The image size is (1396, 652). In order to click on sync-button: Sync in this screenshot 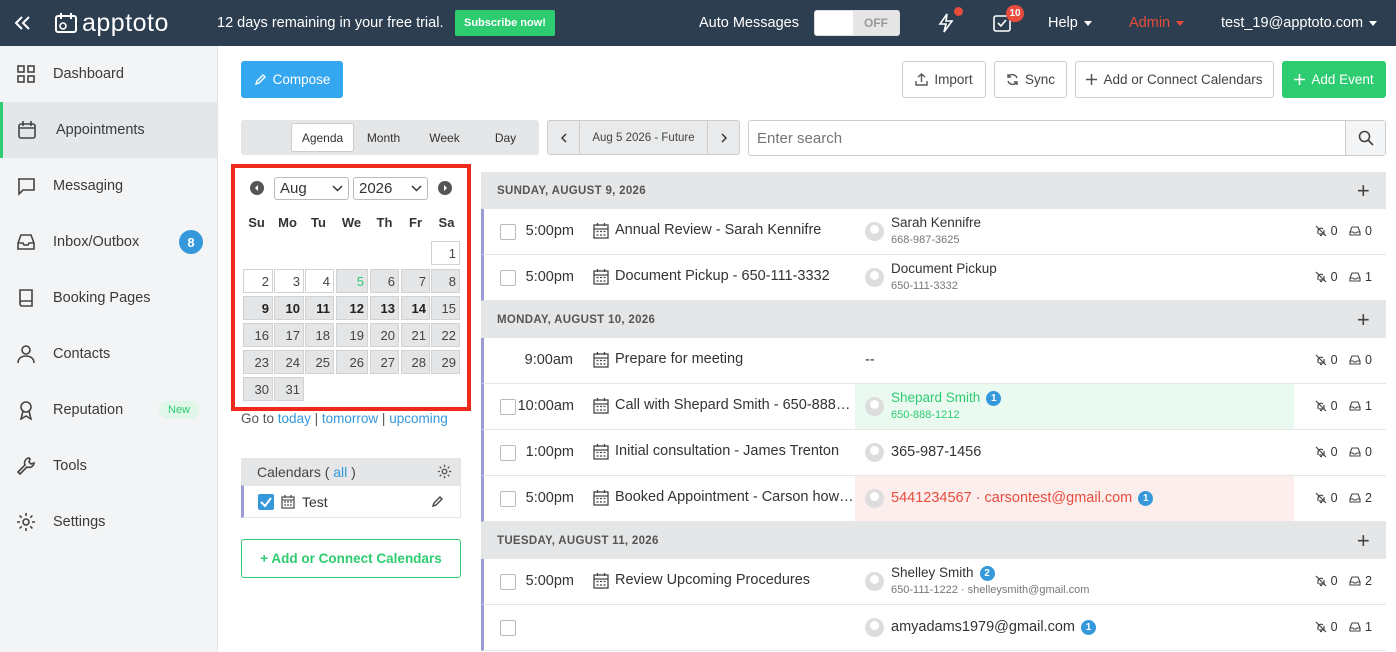, I will do `click(1030, 79)`.